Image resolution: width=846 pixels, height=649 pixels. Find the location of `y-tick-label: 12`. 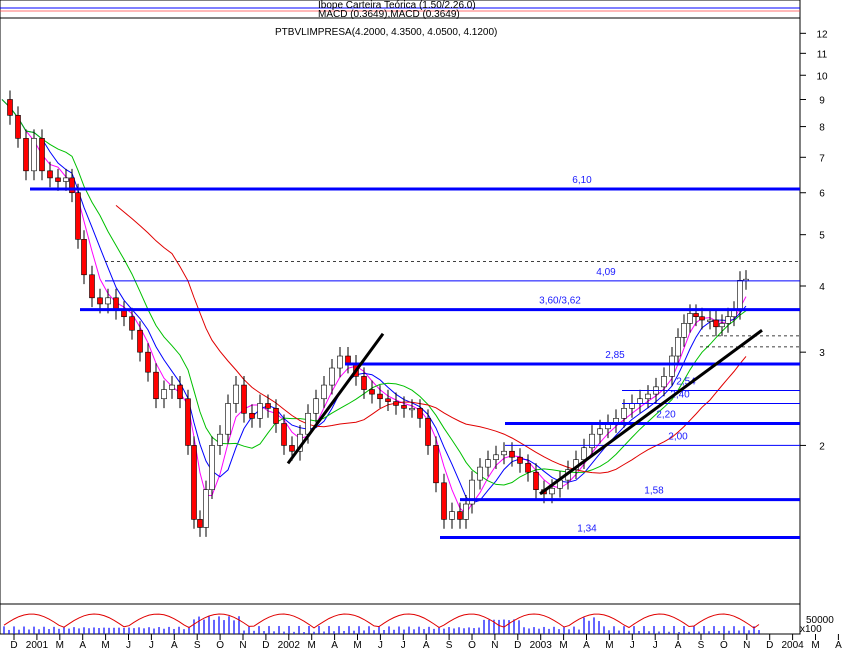

y-tick-label: 12 is located at coordinates (822, 34).